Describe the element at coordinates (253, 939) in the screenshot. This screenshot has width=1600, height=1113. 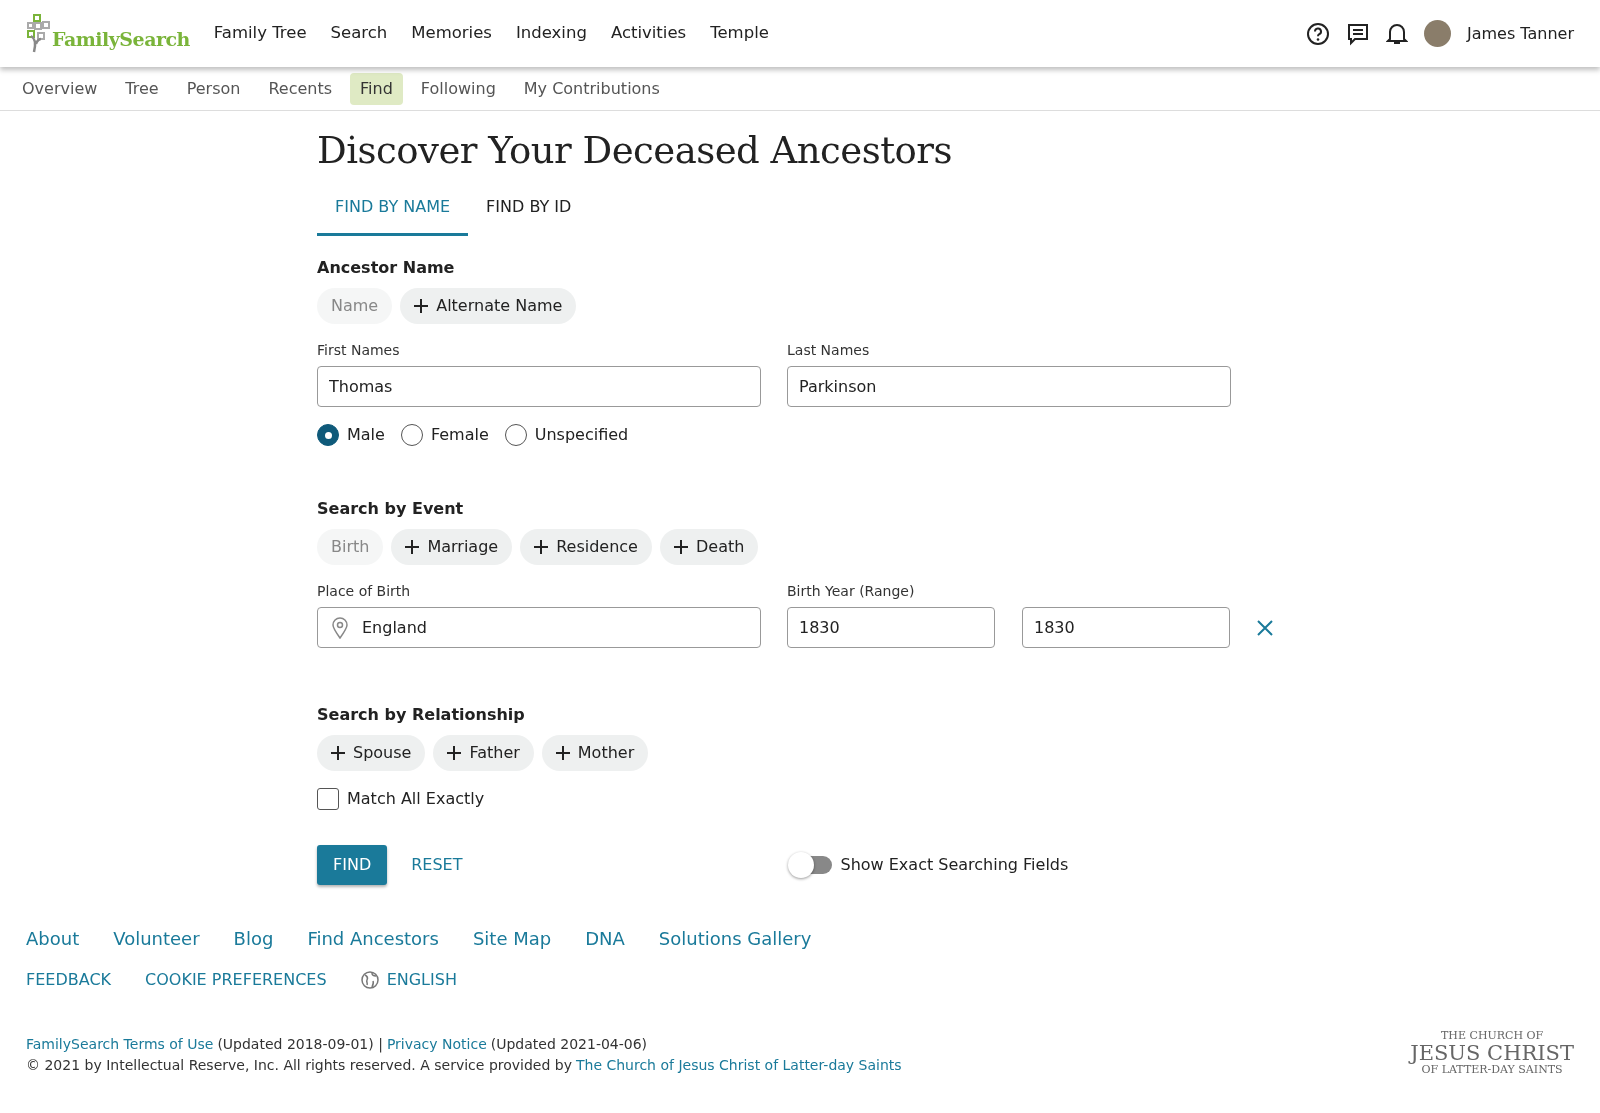
I see `footer-link: Blog` at that location.